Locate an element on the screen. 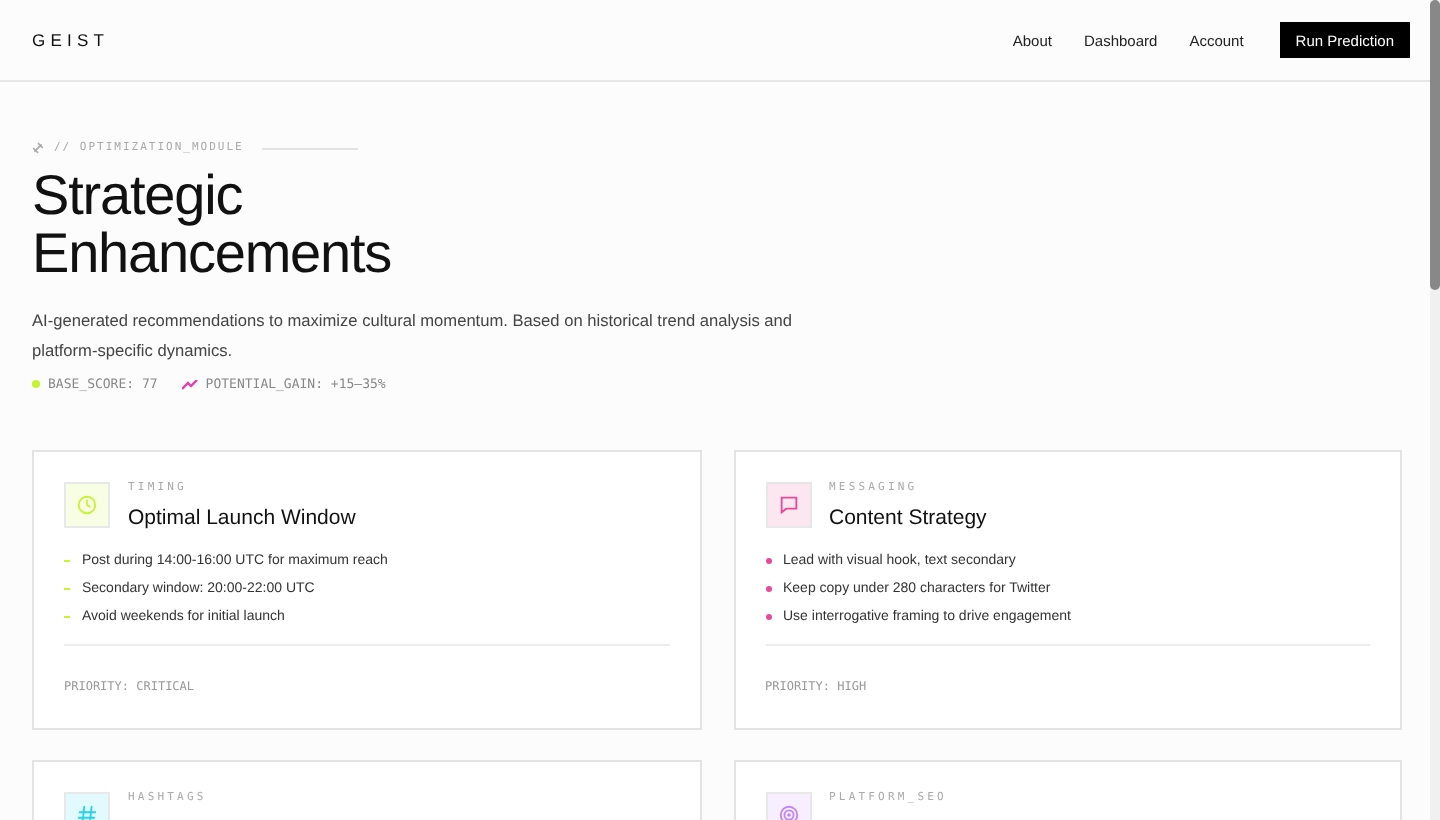 This screenshot has height=820, width=1440. scrollbar is located at coordinates (1435, 410).